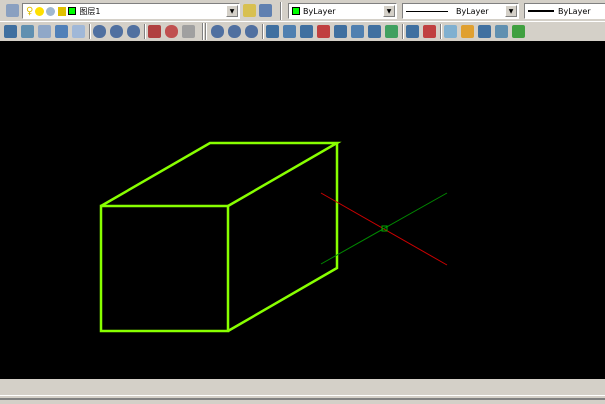 The width and height of the screenshot is (605, 404). What do you see at coordinates (427, 11) in the screenshot?
I see `linetype-preview` at bounding box center [427, 11].